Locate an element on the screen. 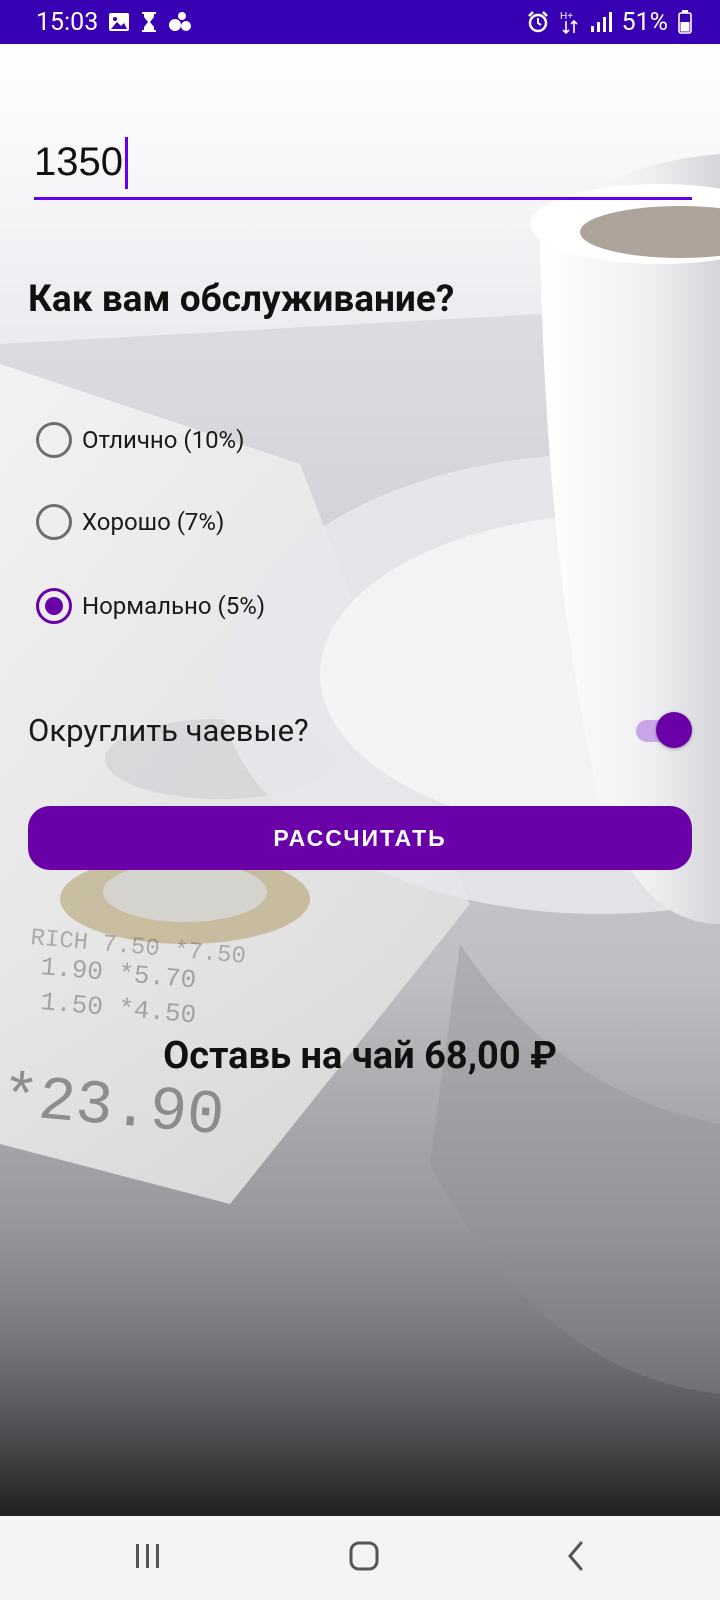  radio-option-good: Хорошо (7%) is located at coordinates (130, 522).